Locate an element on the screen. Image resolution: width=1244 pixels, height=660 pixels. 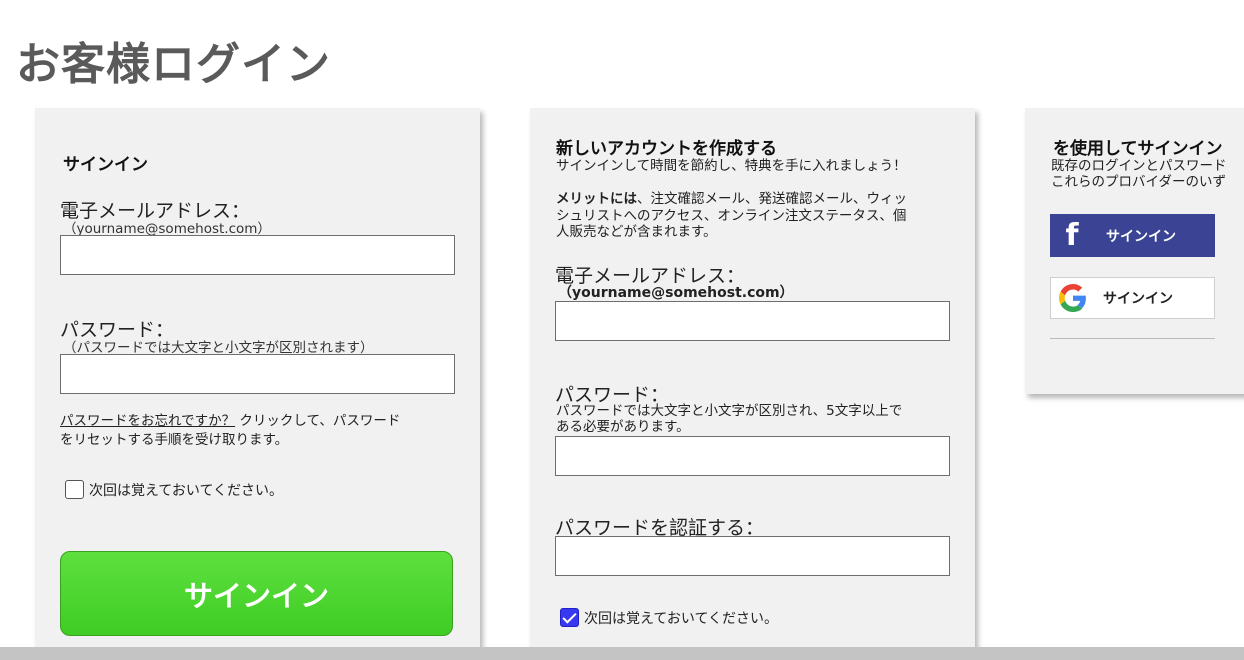
facebook-signin-label: サインイン is located at coordinates (1141, 236).